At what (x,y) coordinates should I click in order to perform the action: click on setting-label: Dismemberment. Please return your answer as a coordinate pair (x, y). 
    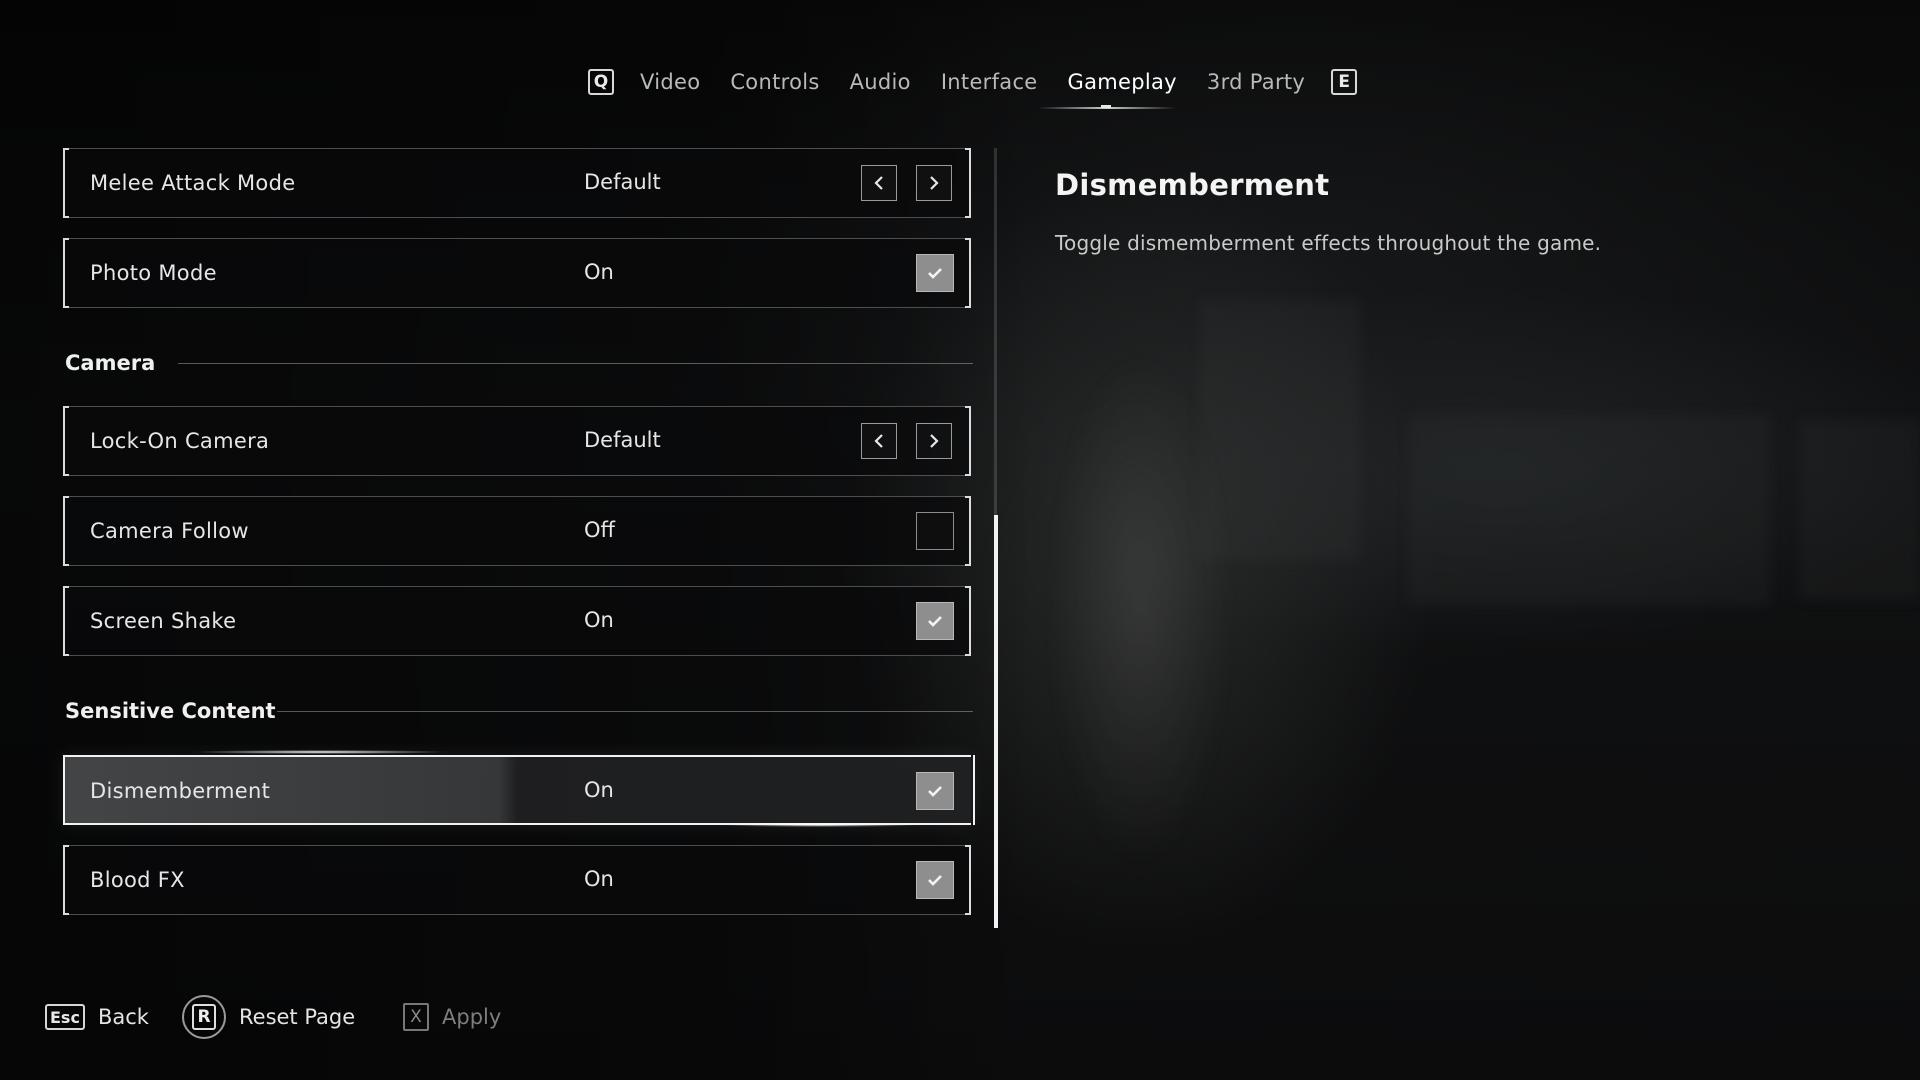
    Looking at the image, I should click on (180, 791).